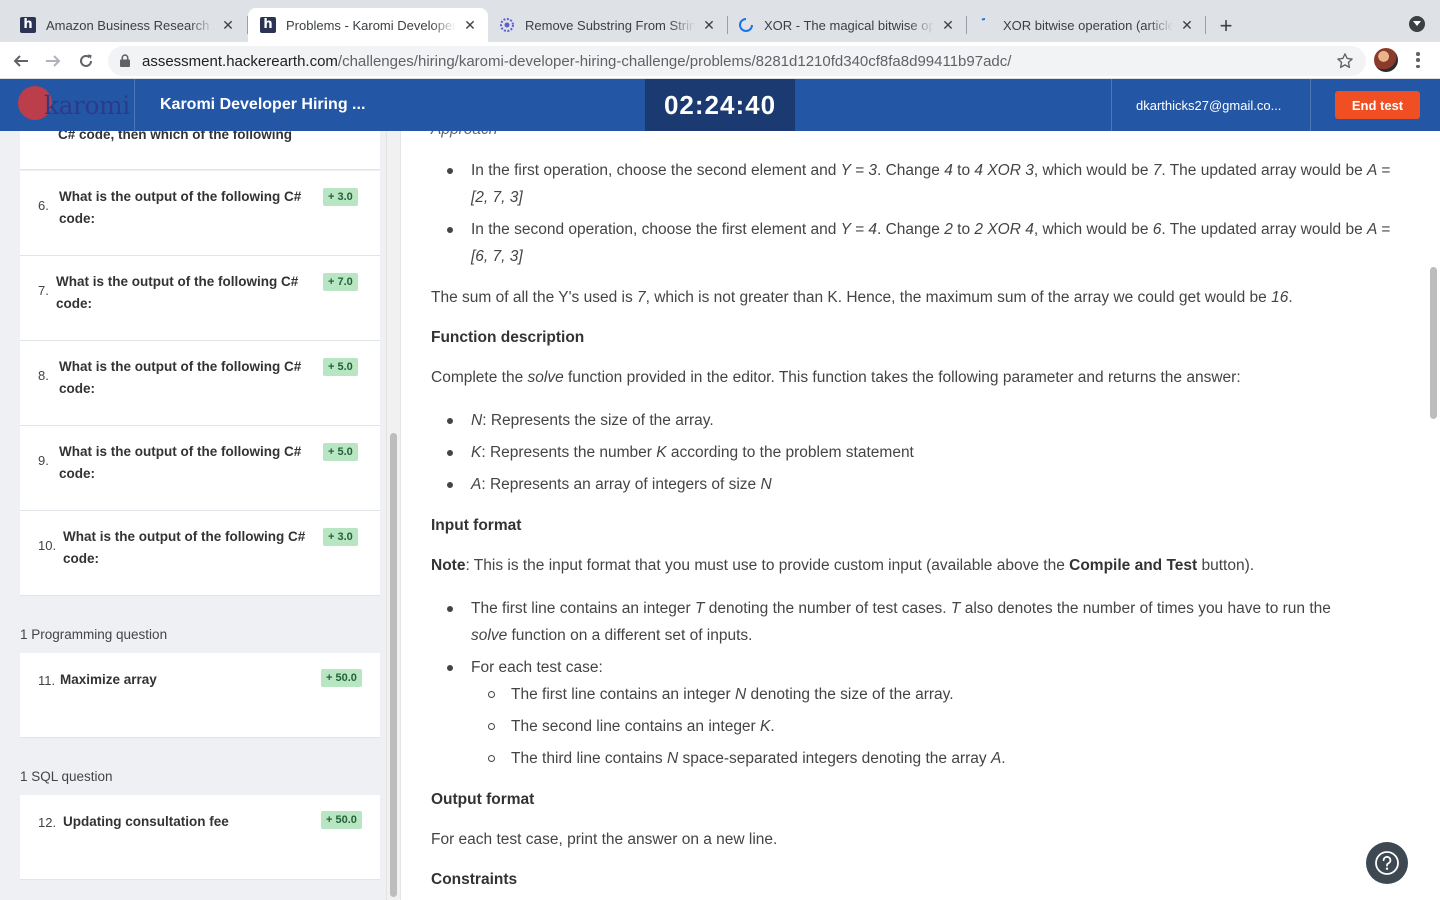  What do you see at coordinates (200, 695) in the screenshot?
I see `question-card-maximize-array: 11. Maximize array + 50.0` at bounding box center [200, 695].